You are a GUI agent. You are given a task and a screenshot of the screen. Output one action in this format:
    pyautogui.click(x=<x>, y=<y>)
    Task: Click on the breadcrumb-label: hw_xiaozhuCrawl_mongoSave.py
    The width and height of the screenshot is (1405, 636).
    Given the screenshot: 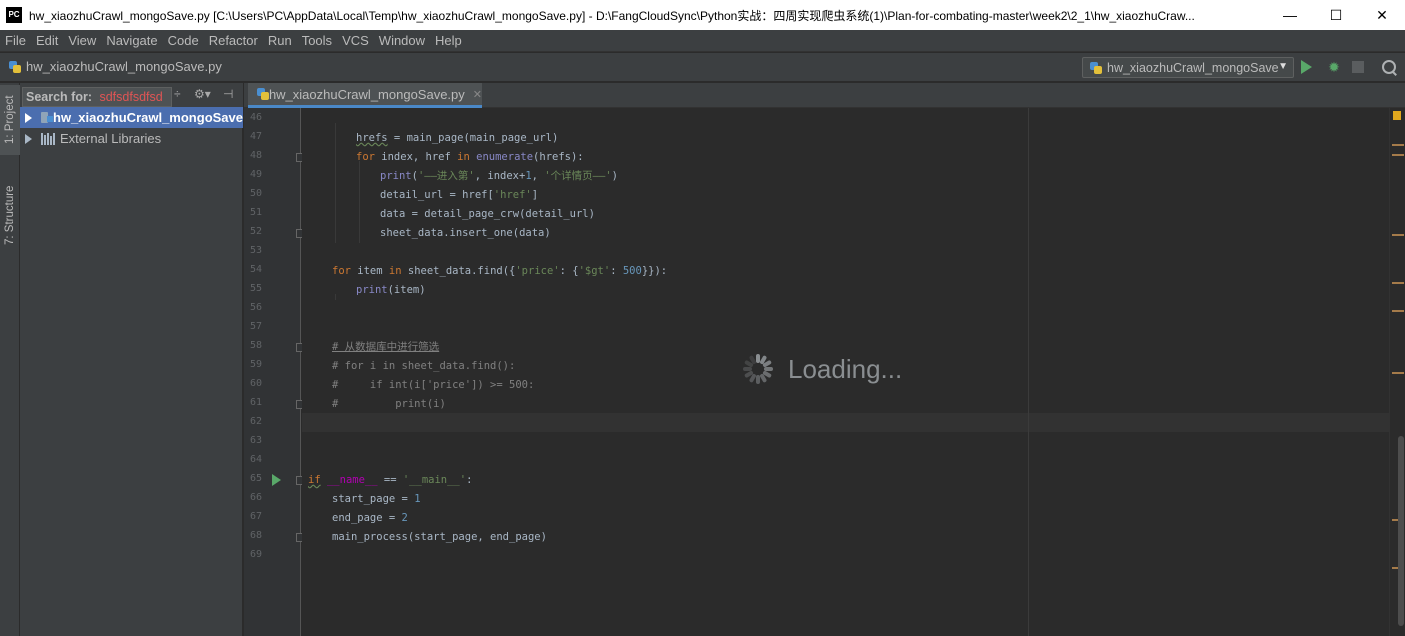 What is the action you would take?
    pyautogui.click(x=124, y=66)
    